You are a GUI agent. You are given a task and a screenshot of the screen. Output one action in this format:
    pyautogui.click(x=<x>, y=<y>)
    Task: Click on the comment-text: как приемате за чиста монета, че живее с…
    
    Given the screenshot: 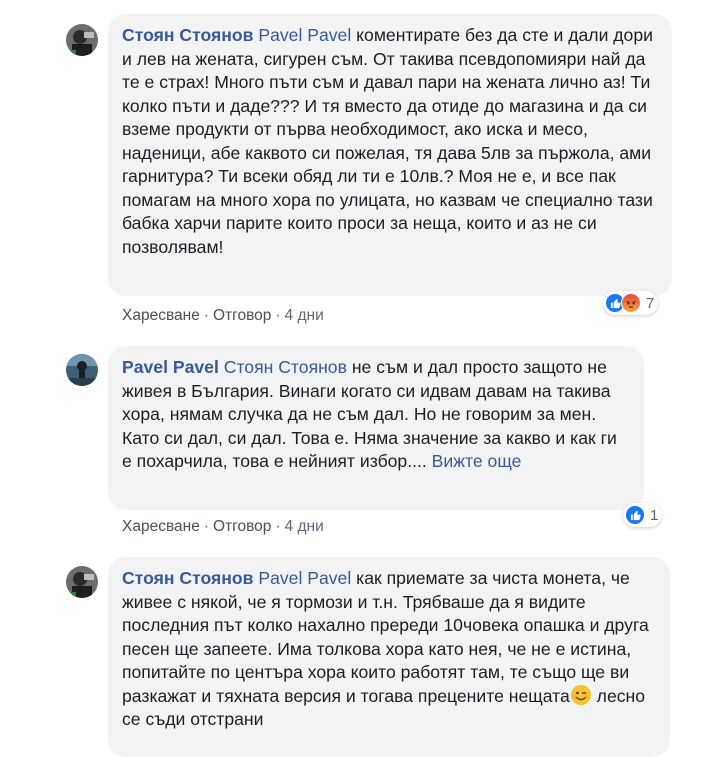 What is the action you would take?
    pyautogui.click(x=385, y=637)
    